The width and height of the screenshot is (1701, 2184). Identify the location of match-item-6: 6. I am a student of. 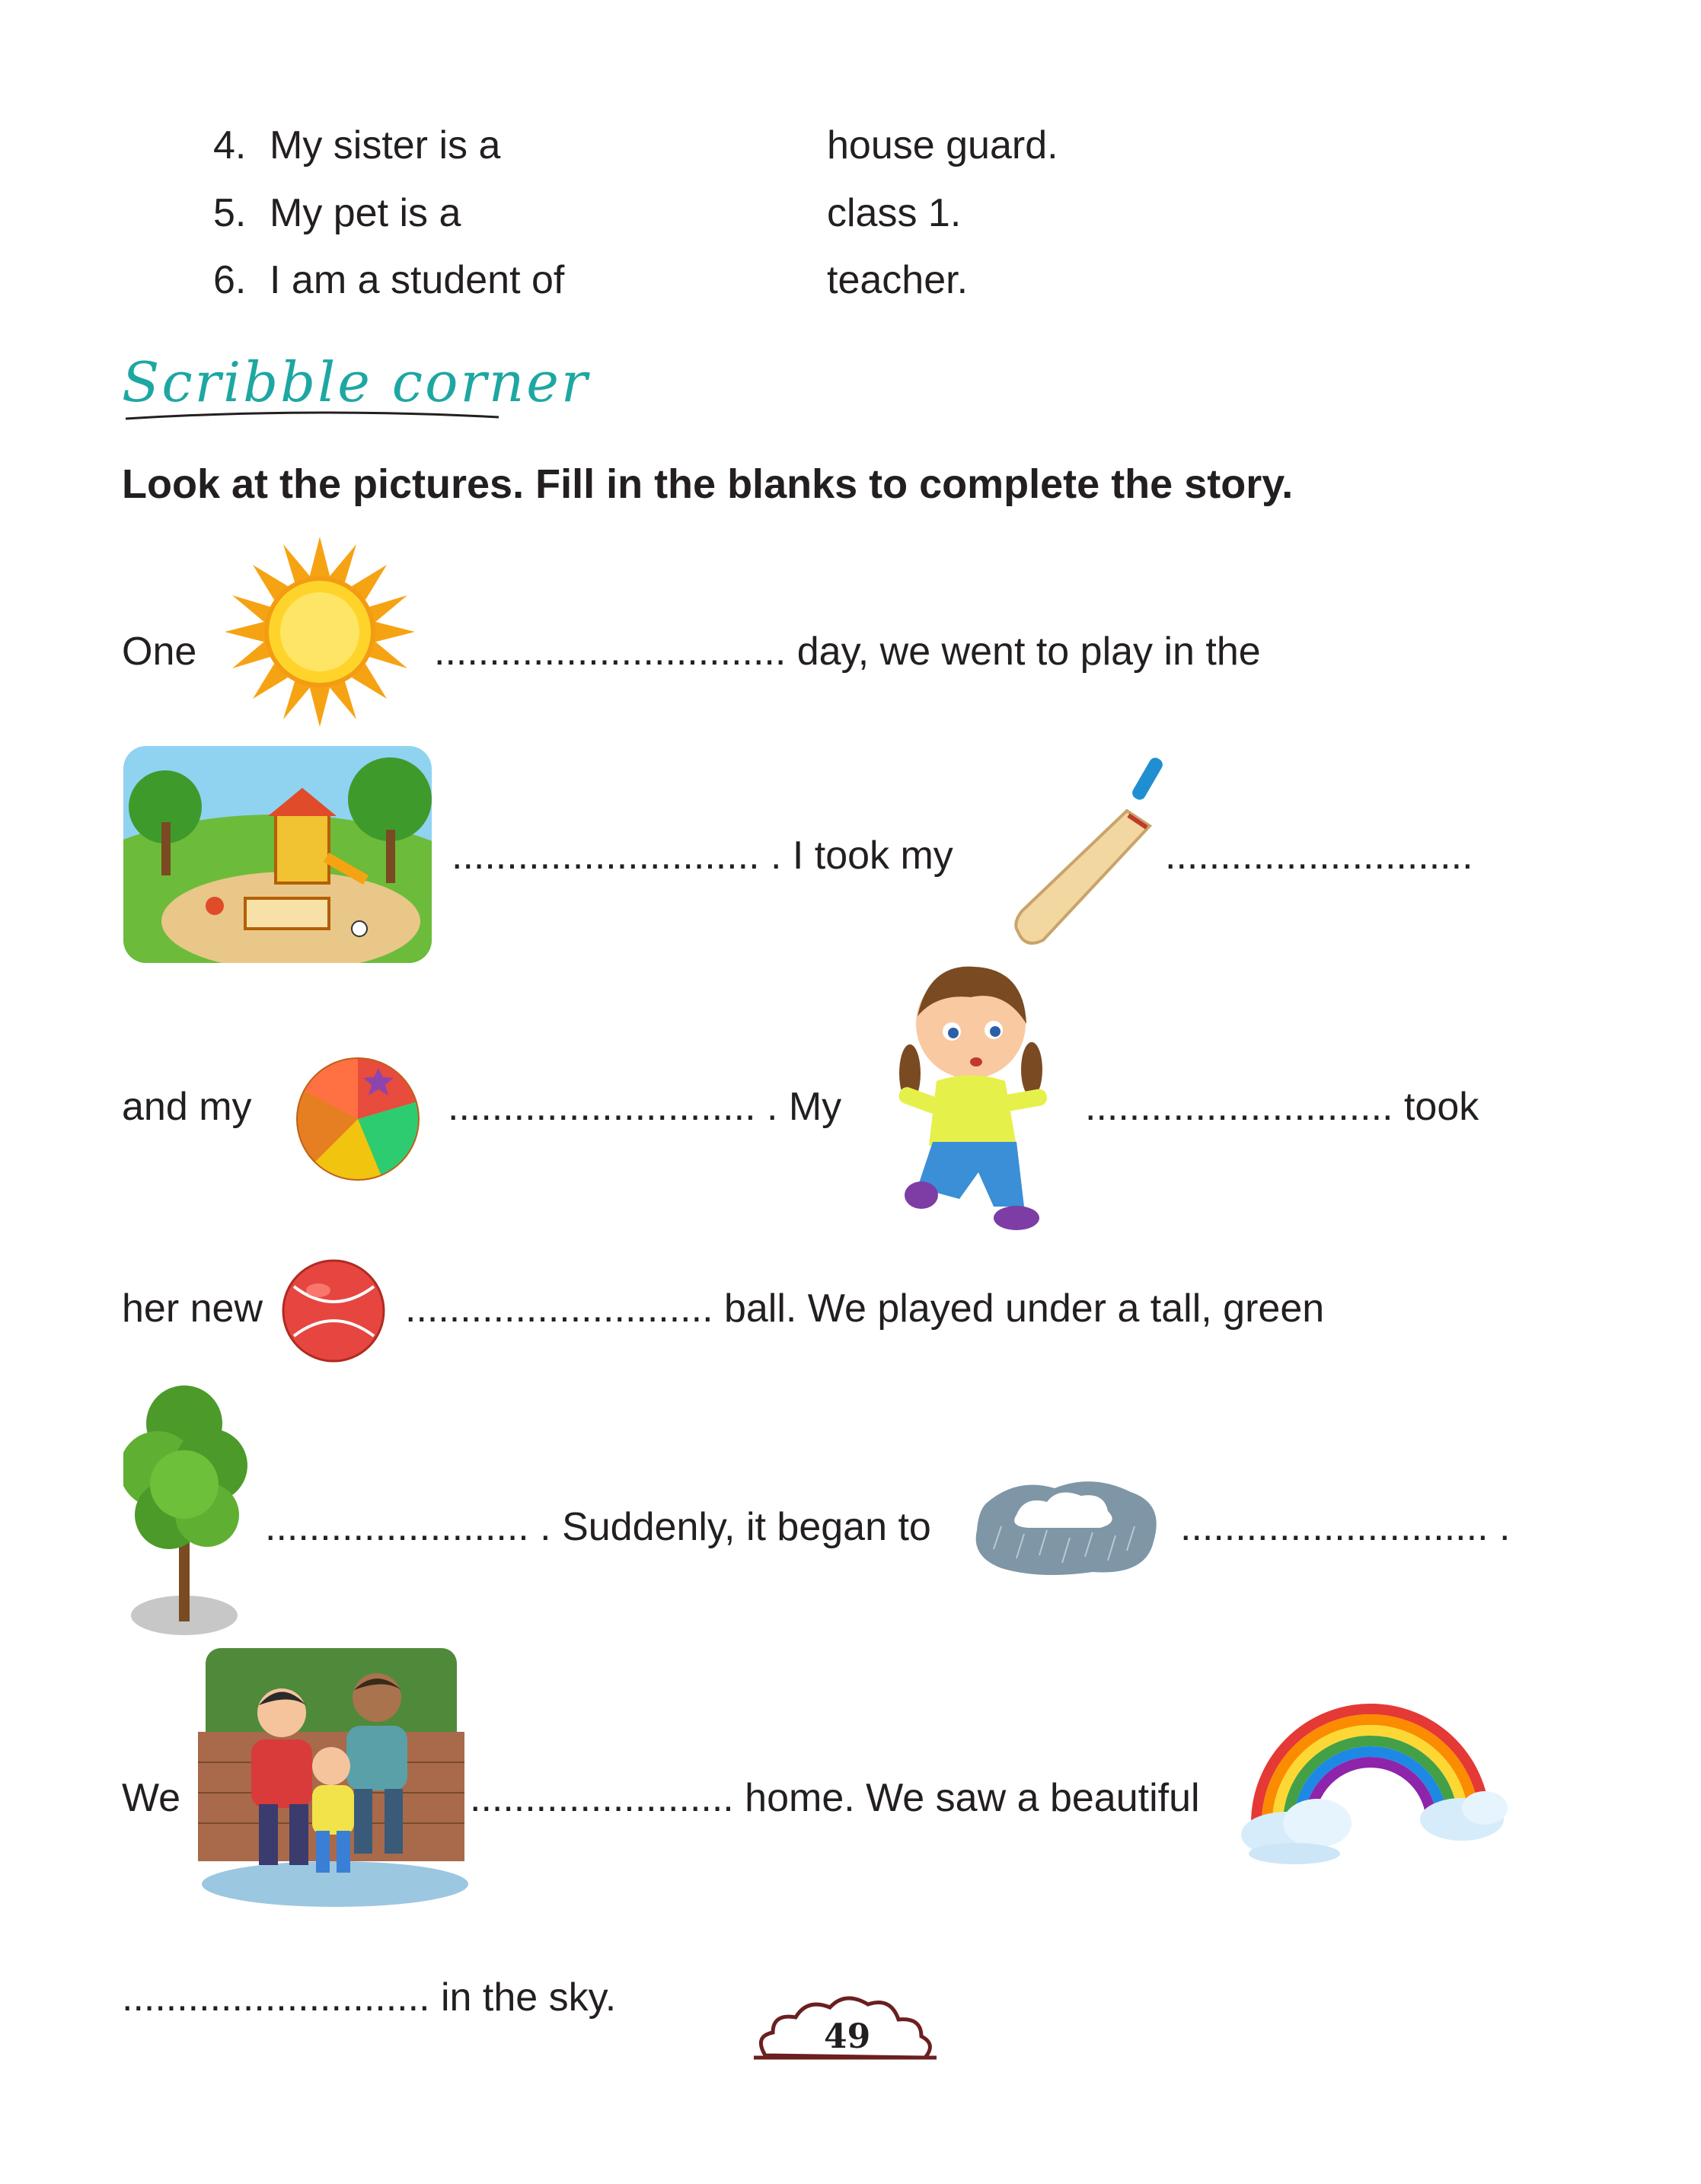
(388, 280).